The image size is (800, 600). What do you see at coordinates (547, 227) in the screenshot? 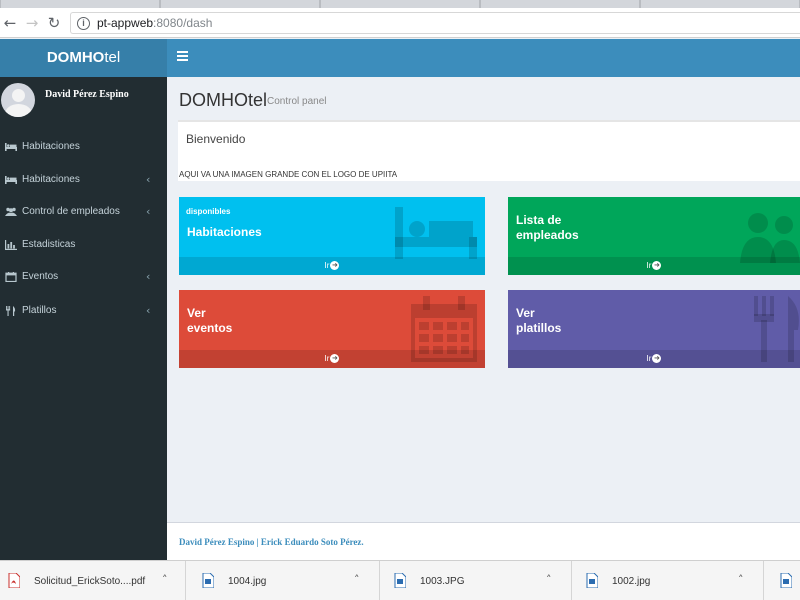
I see `box-title: Lista de empleados` at bounding box center [547, 227].